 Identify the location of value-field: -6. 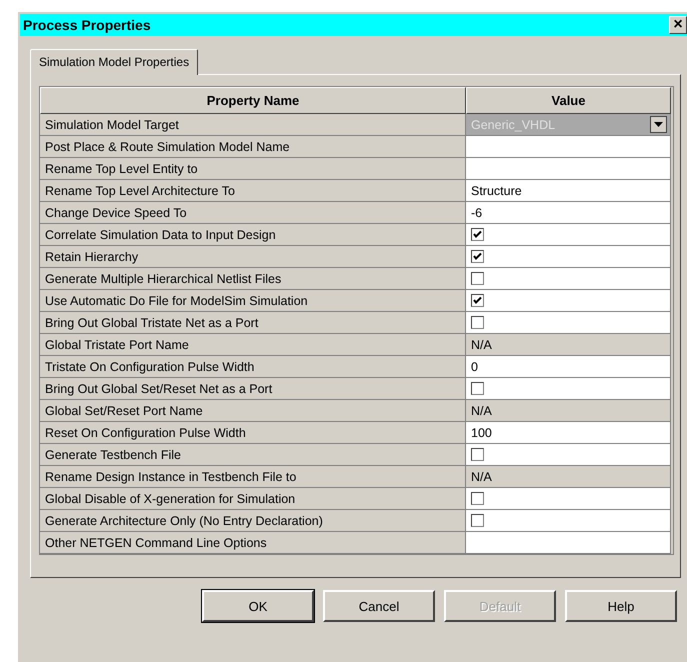
(568, 213).